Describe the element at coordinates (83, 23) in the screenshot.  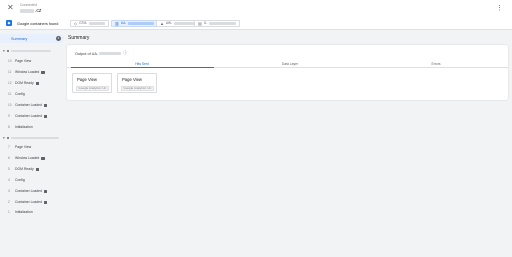
I see `chip-label: GTM-` at that location.